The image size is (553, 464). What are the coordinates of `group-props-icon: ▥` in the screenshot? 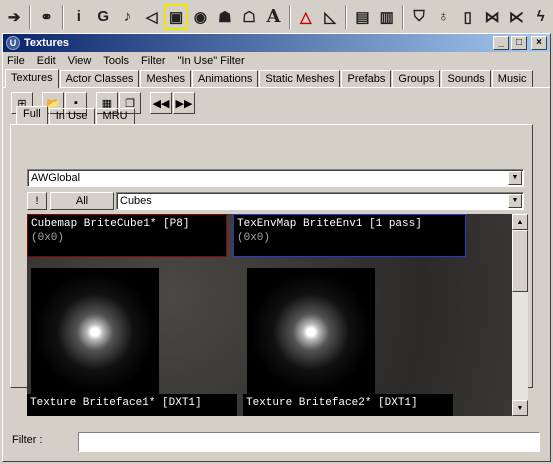 It's located at (387, 17).